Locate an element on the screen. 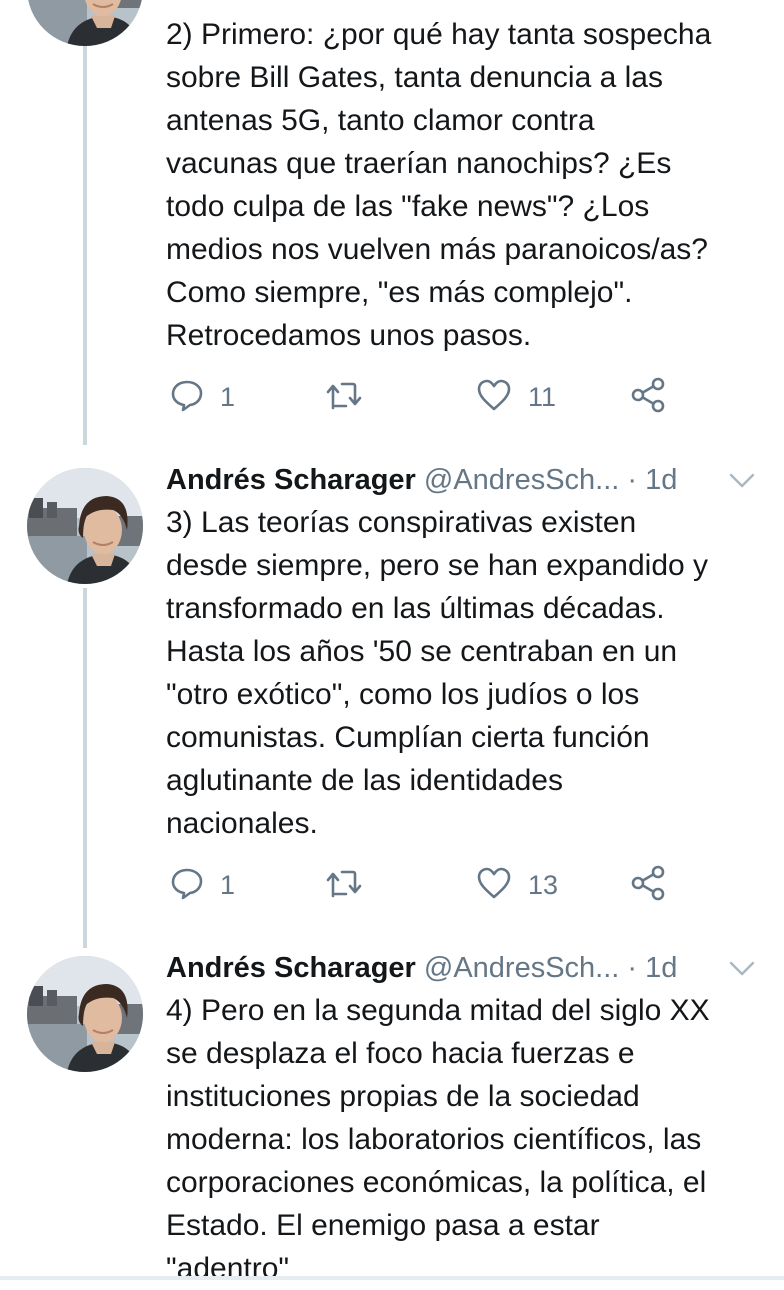  tweet-text-line: "otro exótico", como los judíos o los is located at coordinates (403, 694).